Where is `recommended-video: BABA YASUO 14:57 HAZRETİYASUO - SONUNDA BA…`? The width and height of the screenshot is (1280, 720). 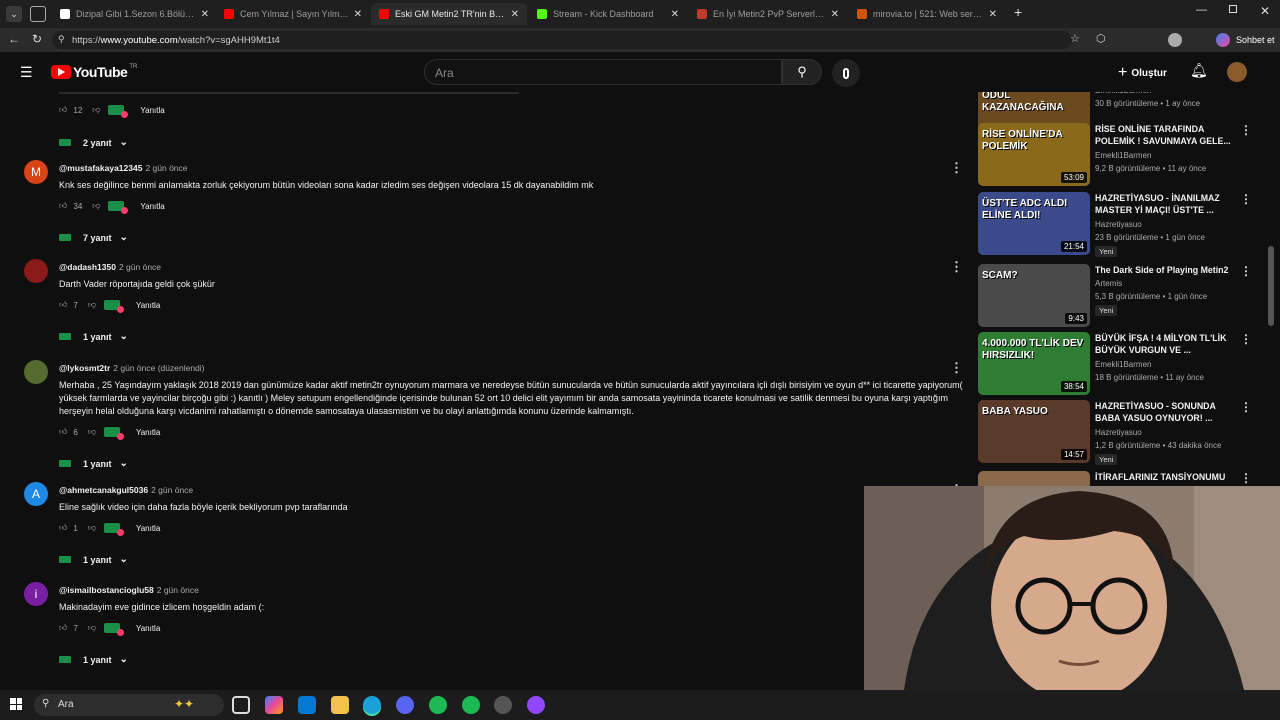
recommended-video: BABA YASUO 14:57 HAZRETİYASUO - SONUNDA BA… is located at coordinates (1119, 433).